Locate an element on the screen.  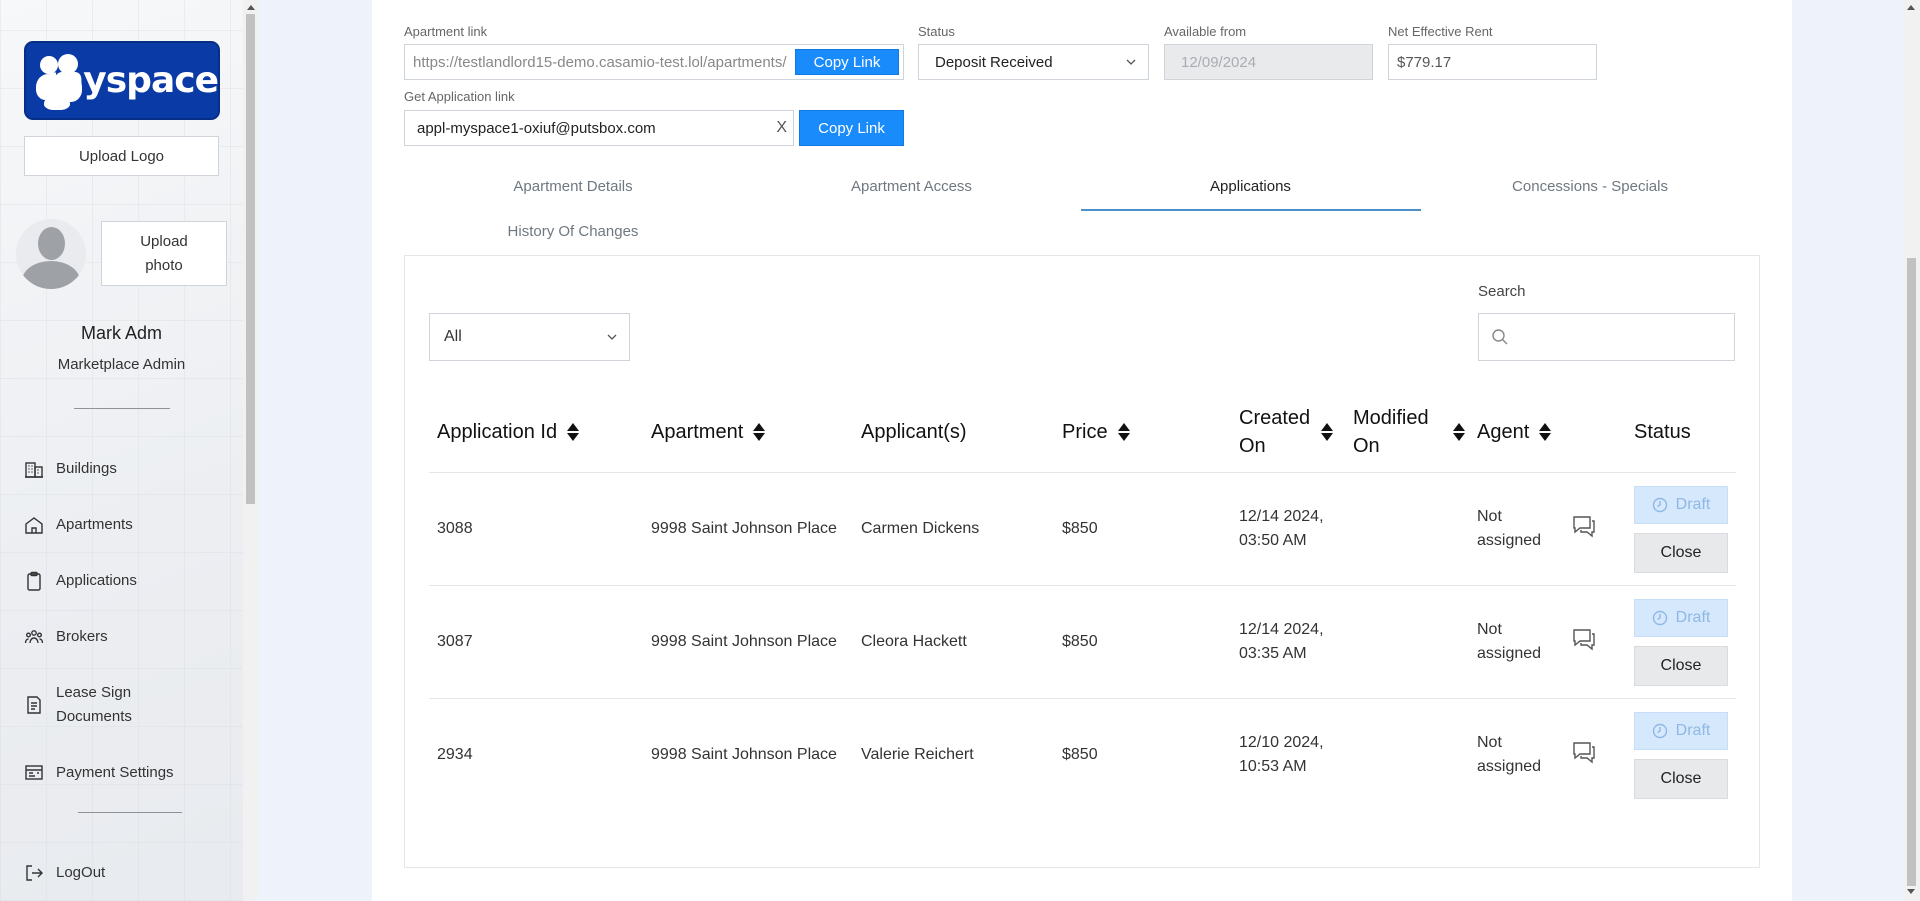
search-input is located at coordinates (1606, 337).